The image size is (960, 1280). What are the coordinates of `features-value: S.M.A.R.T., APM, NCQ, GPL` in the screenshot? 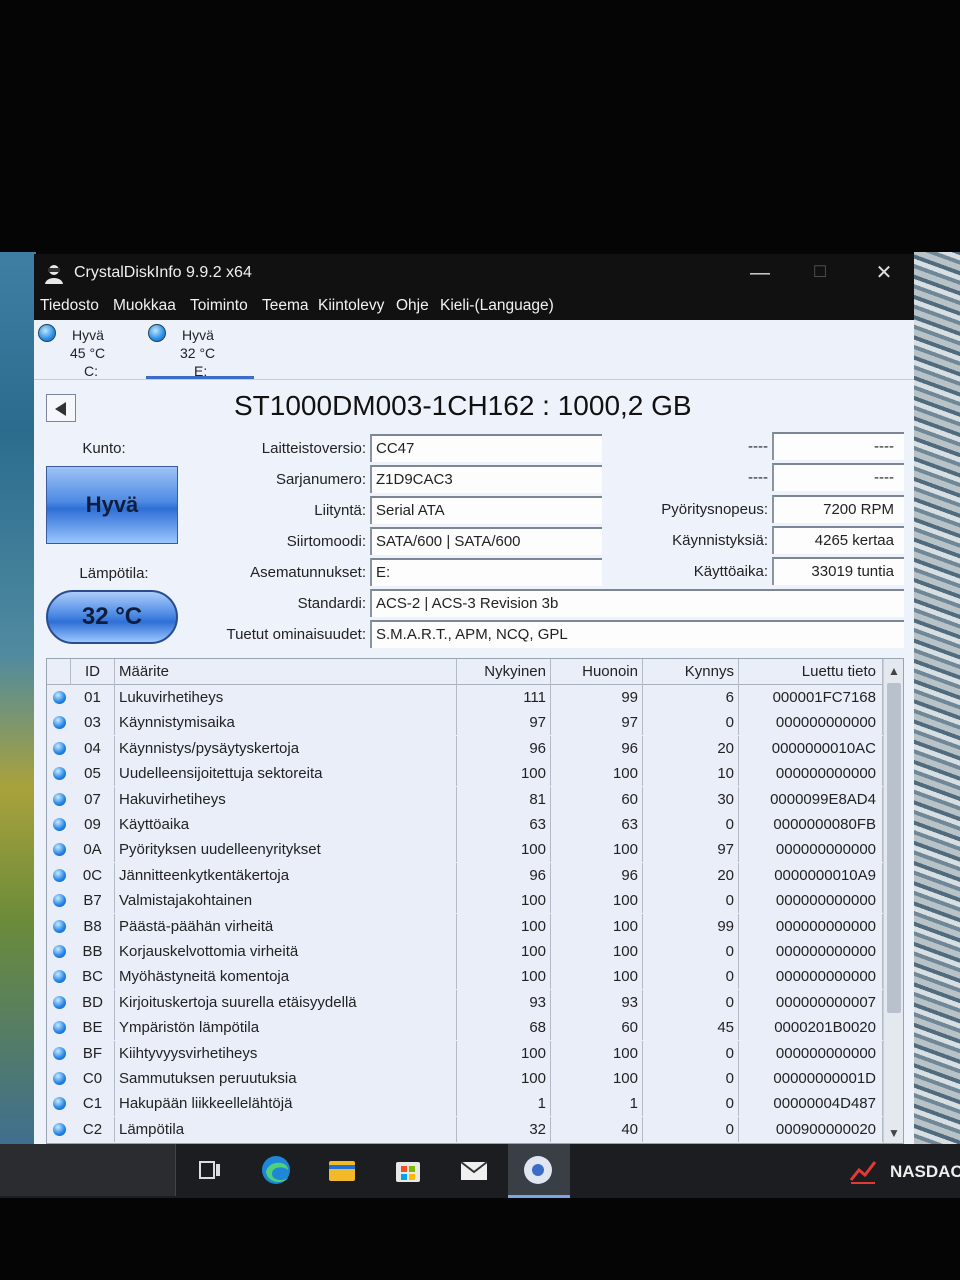 It's located at (637, 634).